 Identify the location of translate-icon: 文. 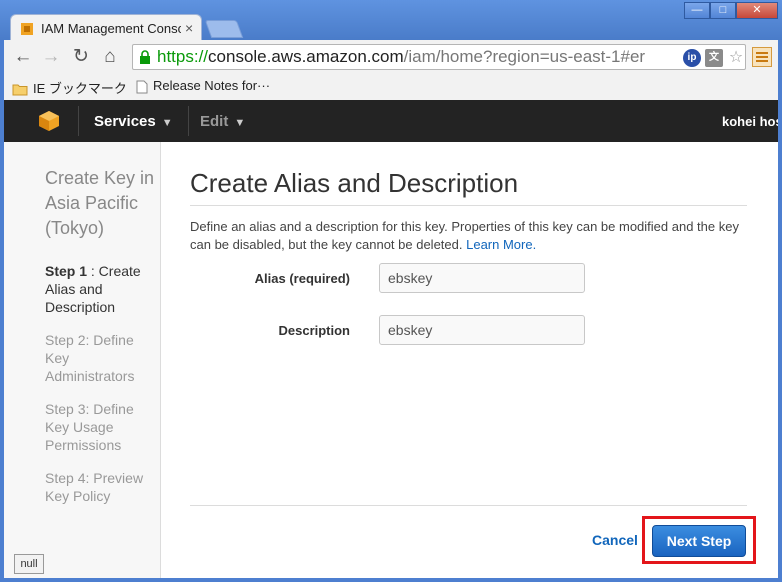
(714, 58).